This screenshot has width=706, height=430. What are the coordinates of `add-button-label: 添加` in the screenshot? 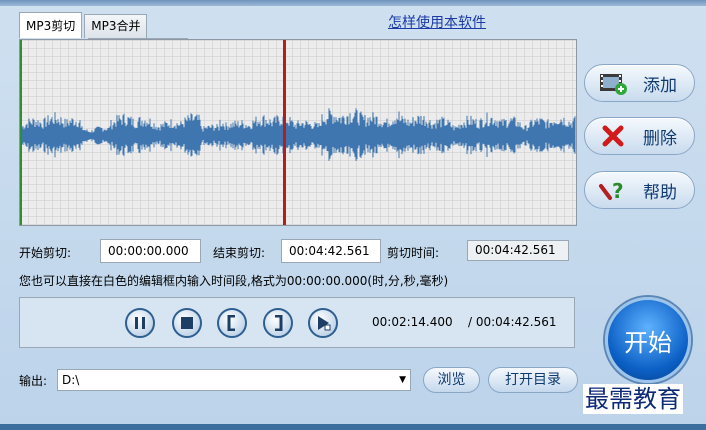 It's located at (660, 85).